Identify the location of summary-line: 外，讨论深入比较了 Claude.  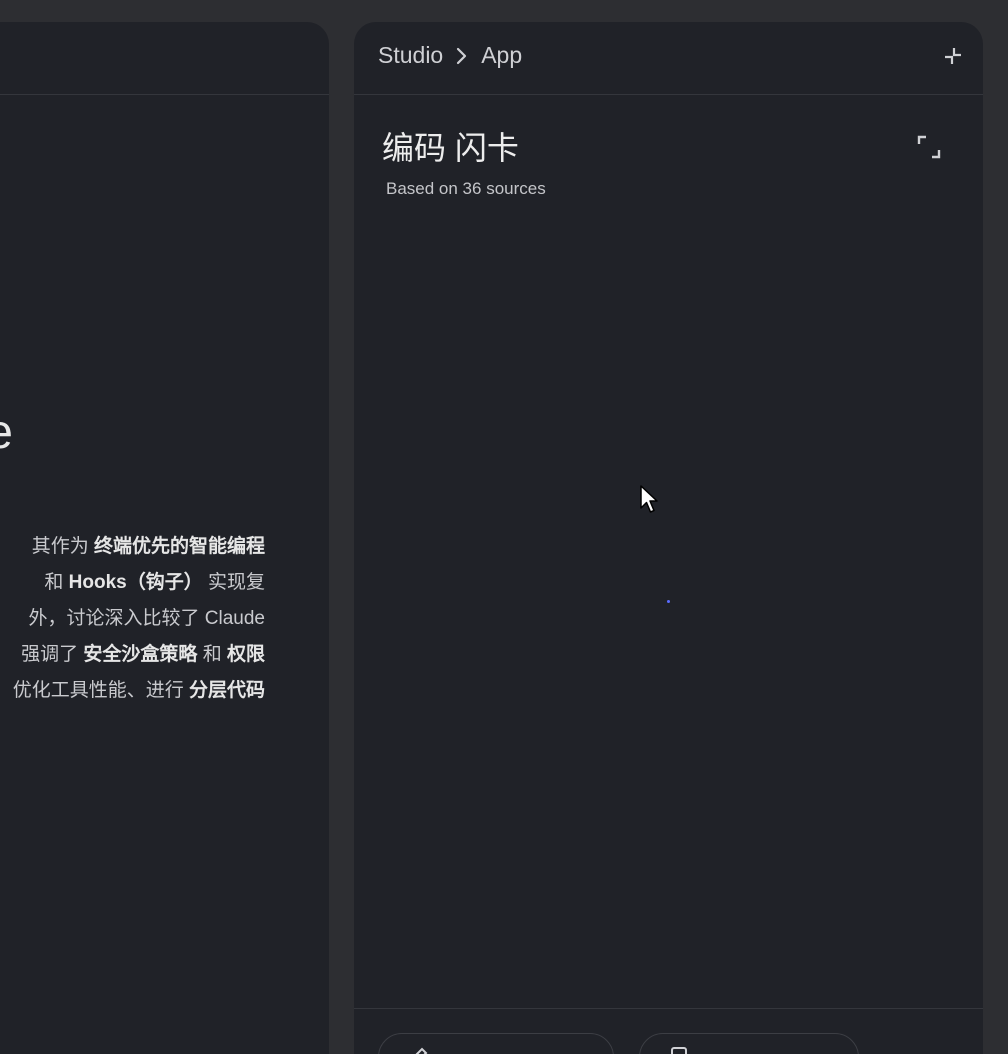
(147, 619).